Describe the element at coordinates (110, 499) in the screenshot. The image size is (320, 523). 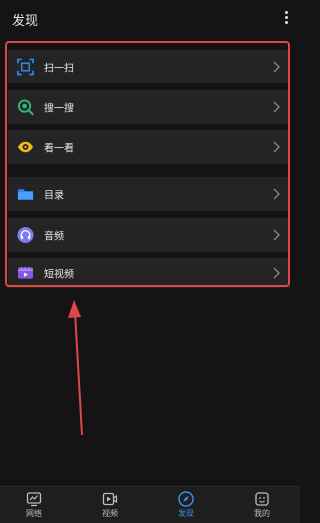
I see `video-icon` at that location.